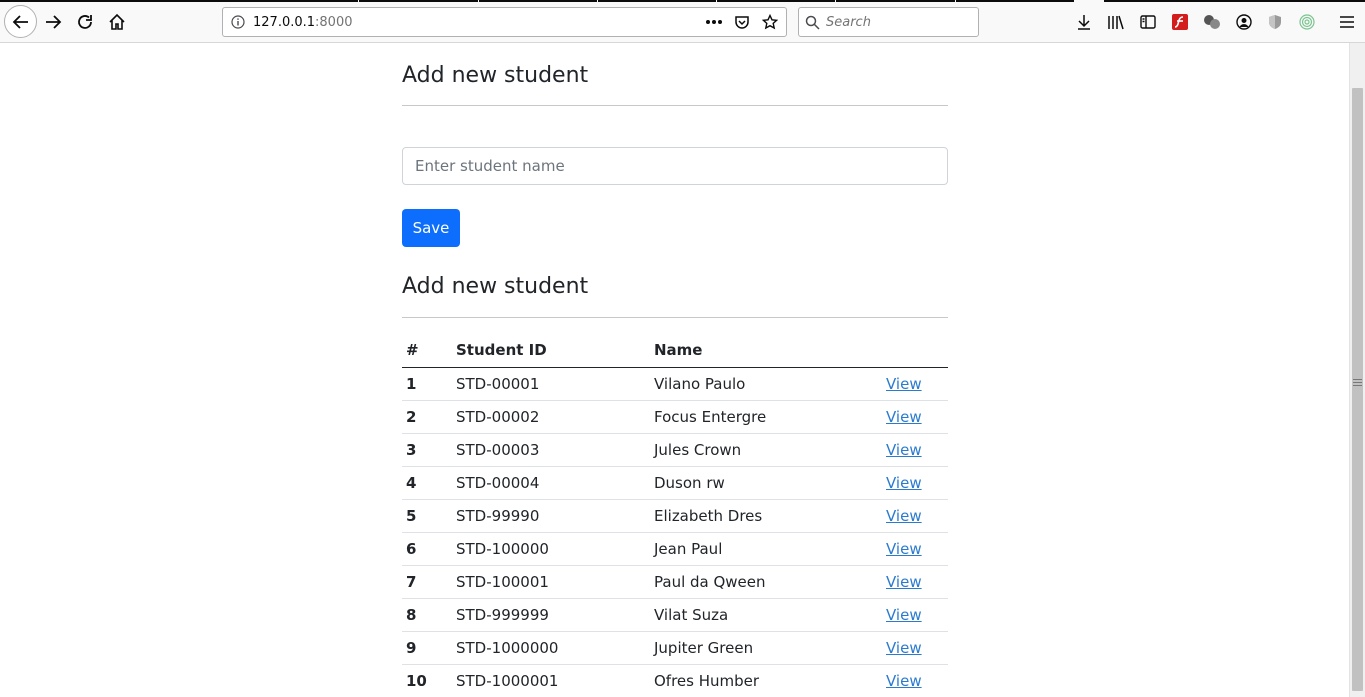 Image resolution: width=1365 pixels, height=697 pixels. Describe the element at coordinates (1357, 379) in the screenshot. I see `scrollbar-grip-icon` at that location.